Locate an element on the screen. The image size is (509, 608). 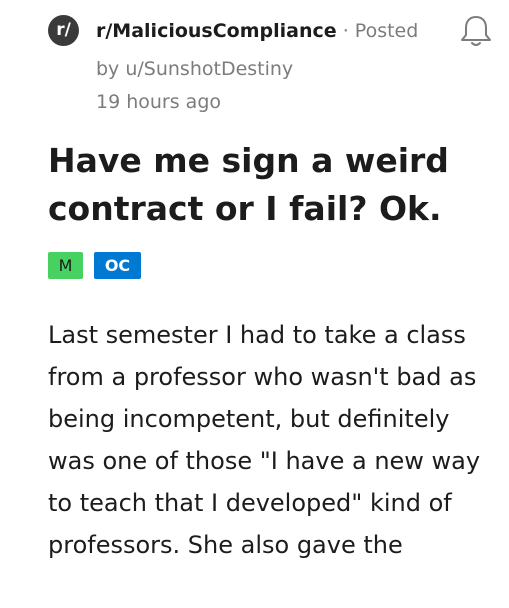
post-timestamp: 19 hours ago is located at coordinates (159, 102).